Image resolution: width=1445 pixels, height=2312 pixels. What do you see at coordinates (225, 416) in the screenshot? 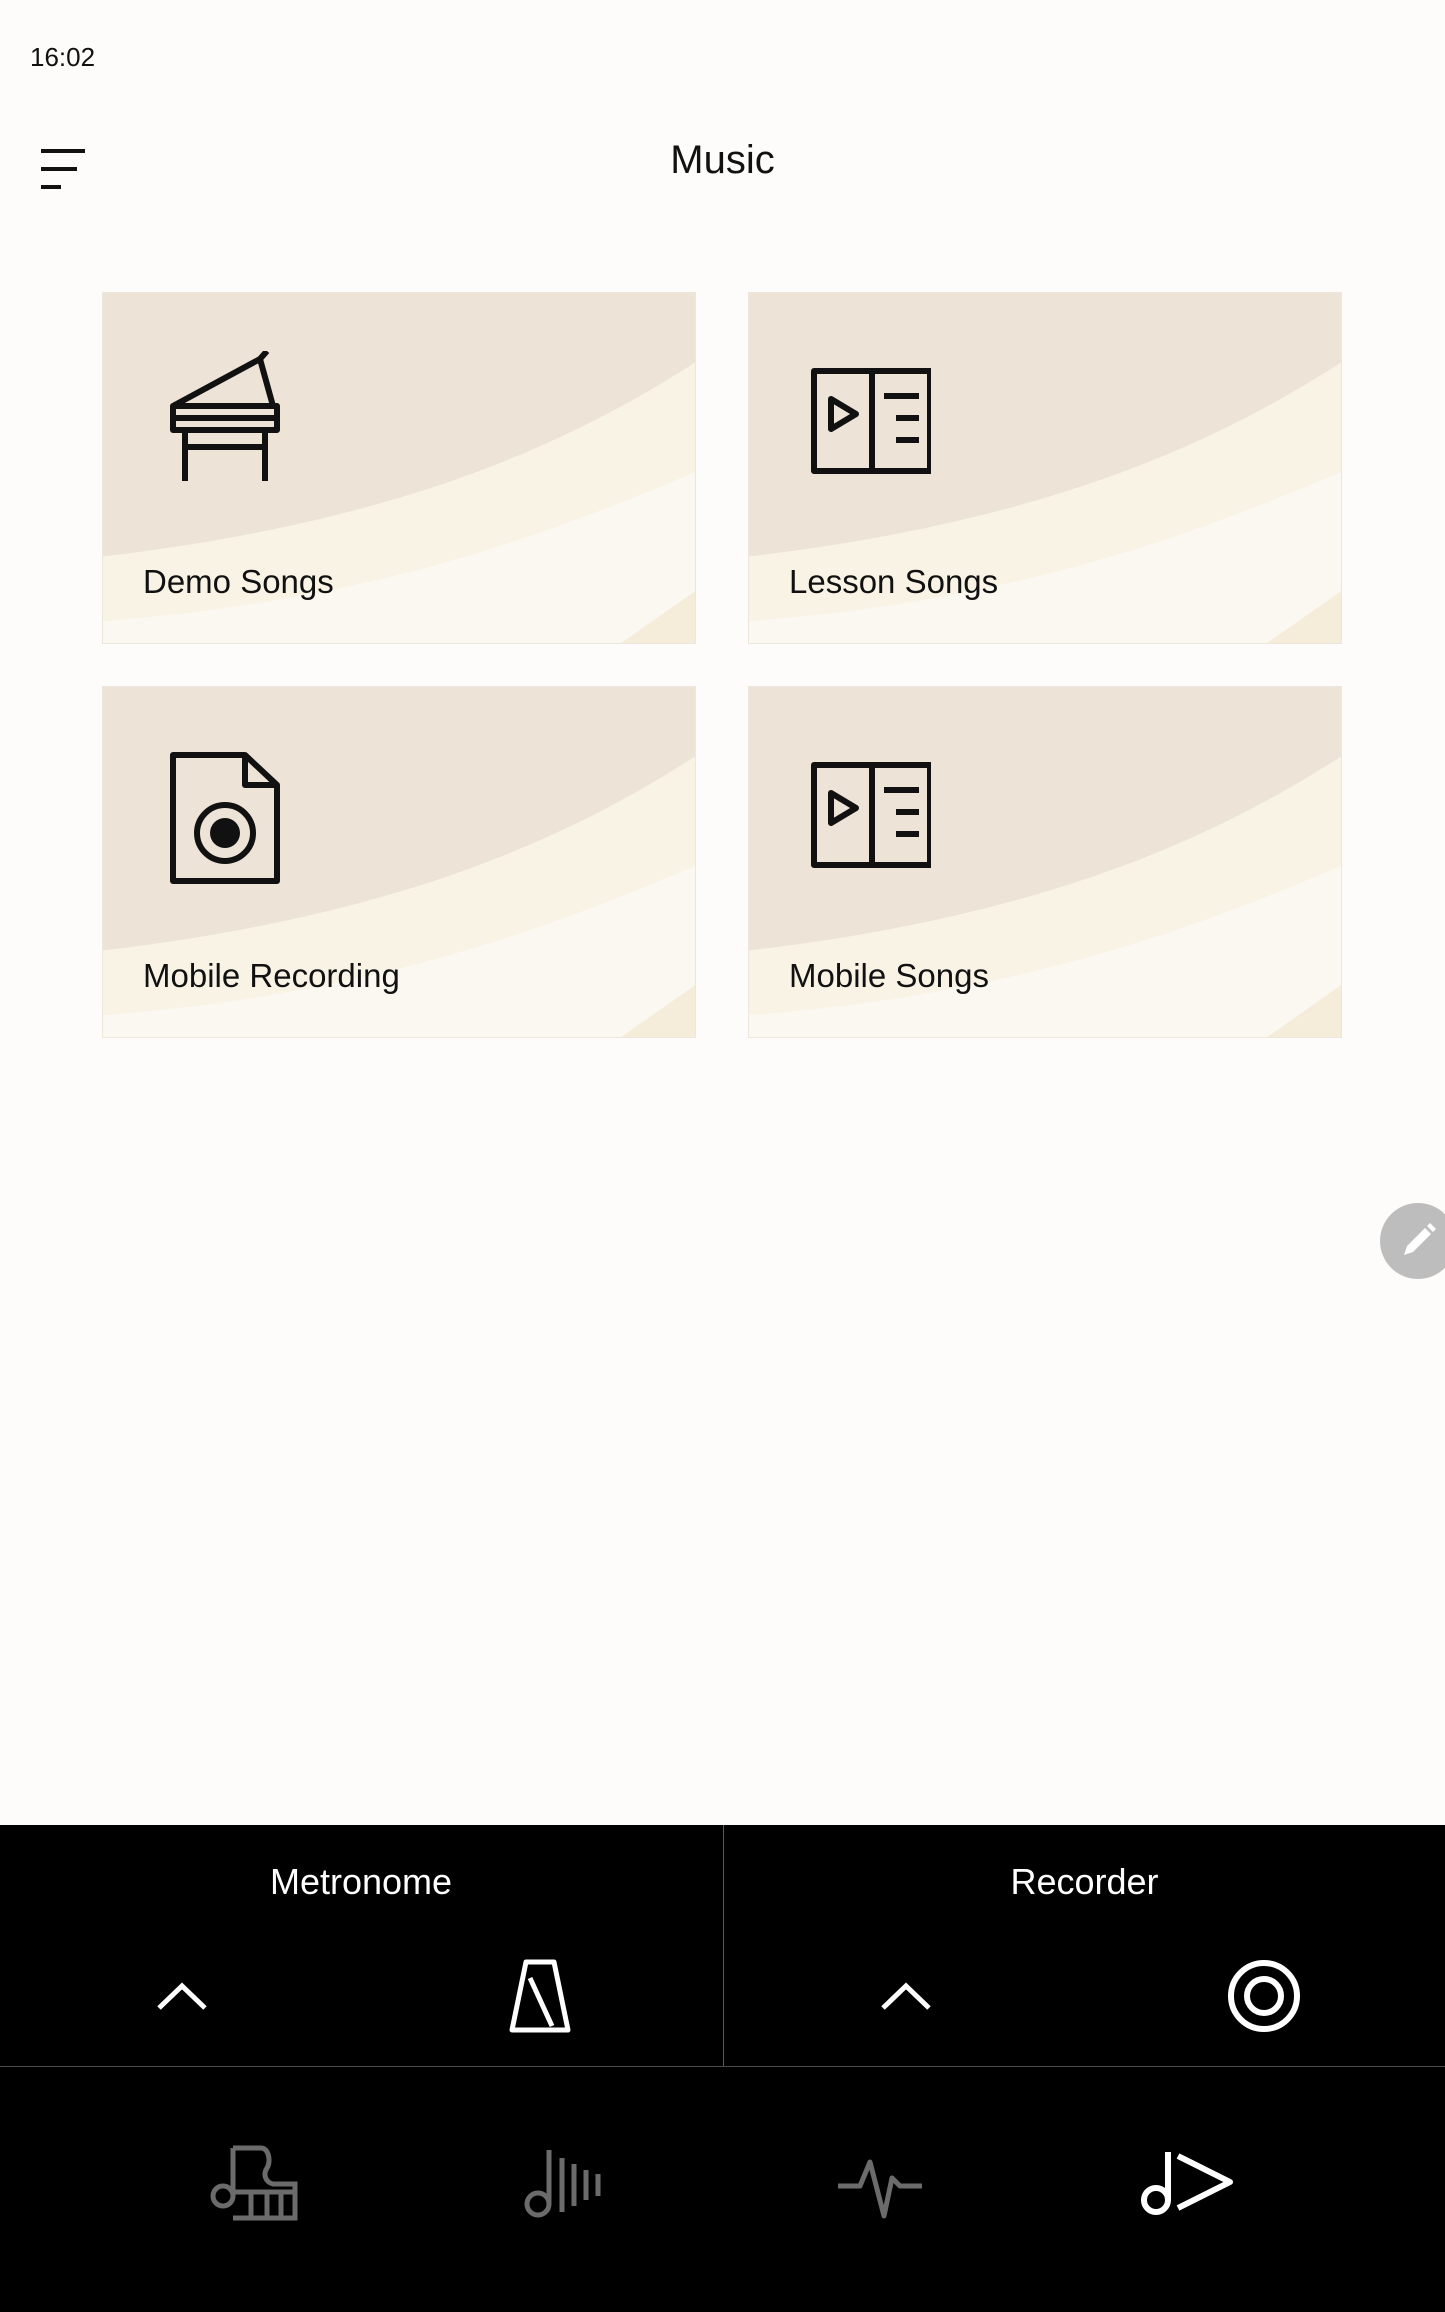
I see `grand-piano-icon` at bounding box center [225, 416].